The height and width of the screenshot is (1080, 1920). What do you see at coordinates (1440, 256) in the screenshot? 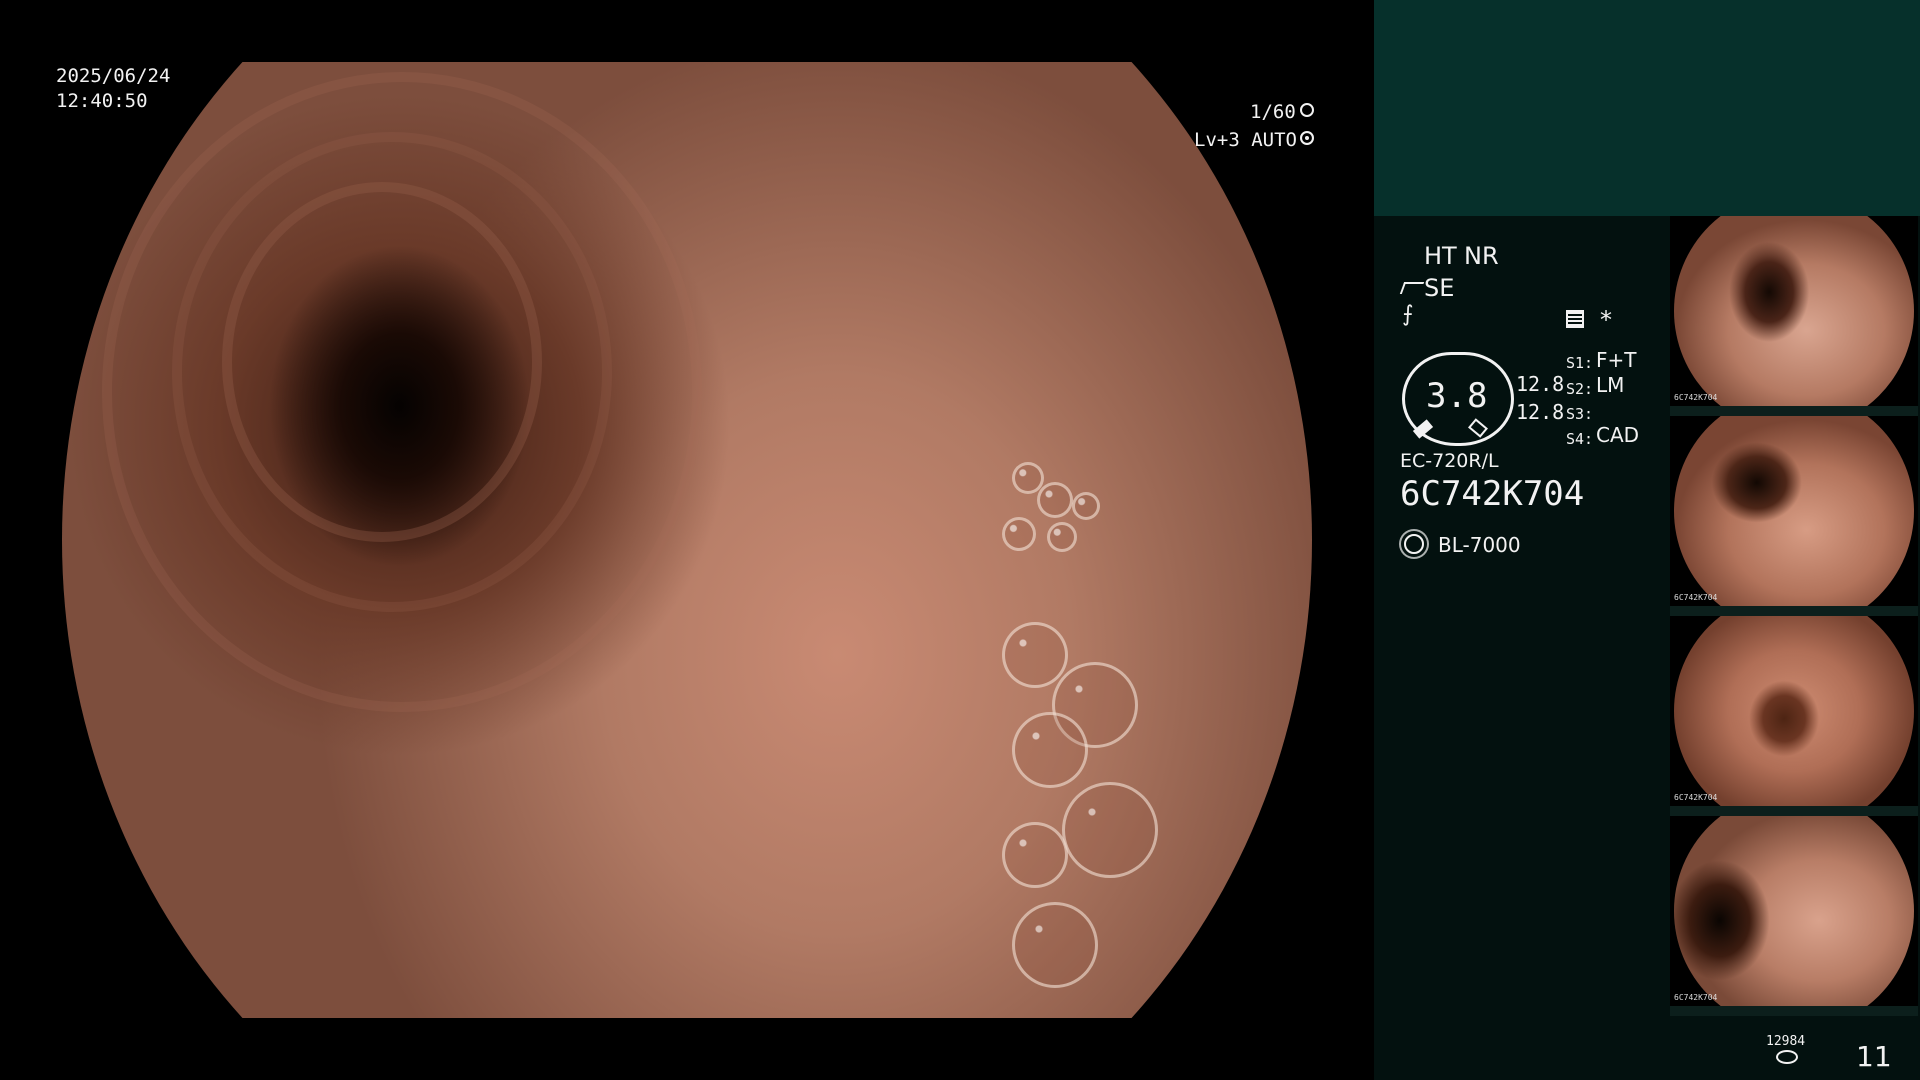
I see `ht-label: HT` at bounding box center [1440, 256].